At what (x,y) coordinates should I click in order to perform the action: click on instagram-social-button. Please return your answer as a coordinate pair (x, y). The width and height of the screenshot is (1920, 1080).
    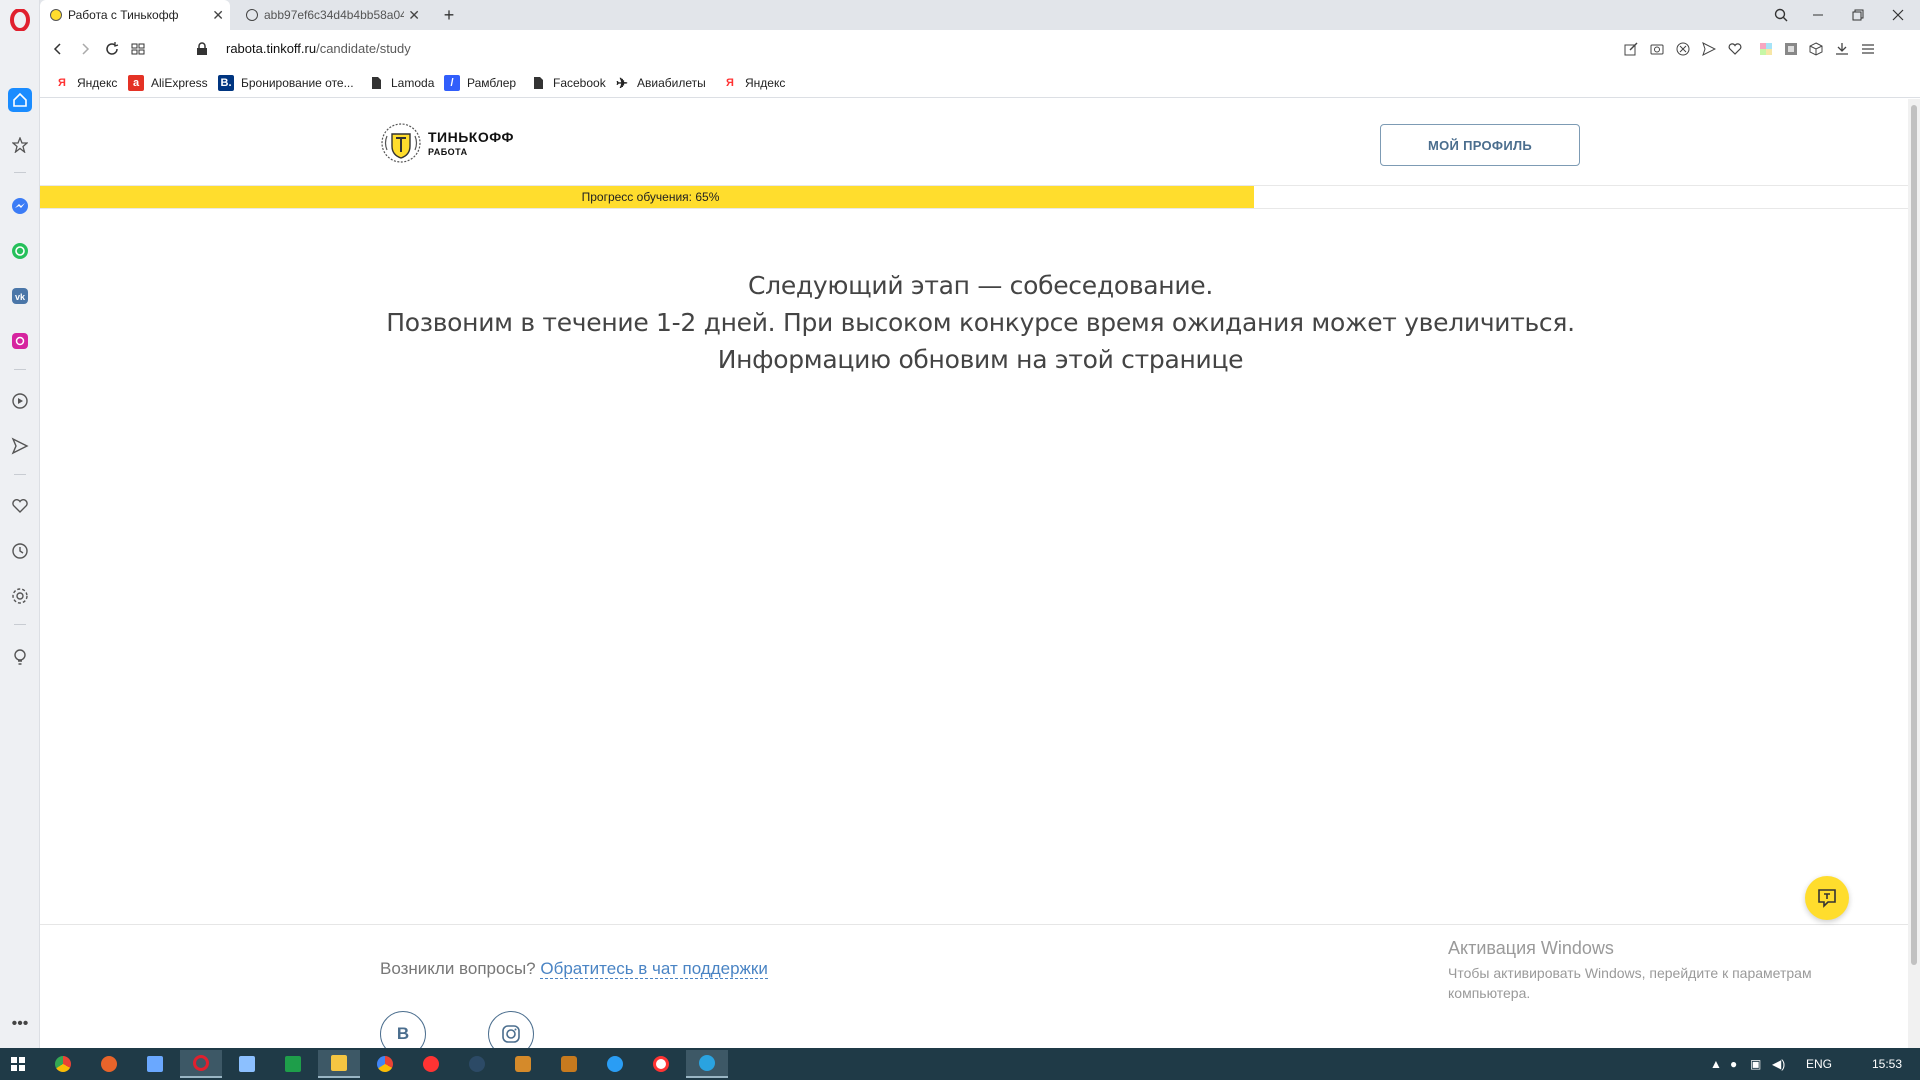
    Looking at the image, I should click on (511, 1029).